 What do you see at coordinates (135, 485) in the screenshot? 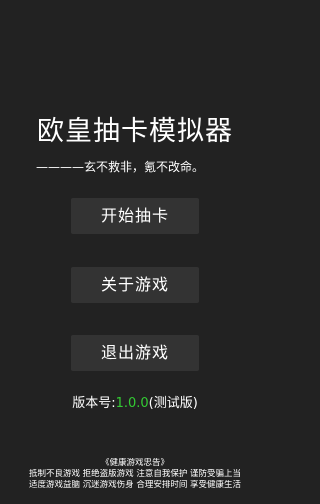
I see `health-advisory-line-2: 适度游戏益脑 沉迷游戏伤身 合理安排时间 享受健康生活` at bounding box center [135, 485].